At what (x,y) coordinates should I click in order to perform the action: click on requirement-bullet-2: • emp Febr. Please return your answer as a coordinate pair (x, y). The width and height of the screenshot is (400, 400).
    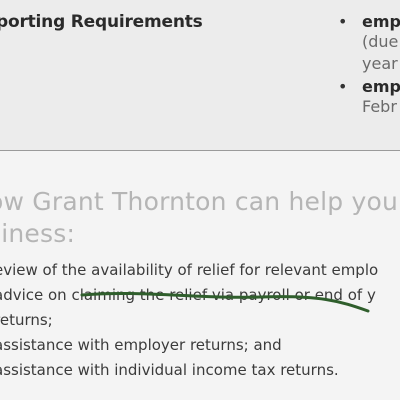
    Looking at the image, I should click on (369, 97).